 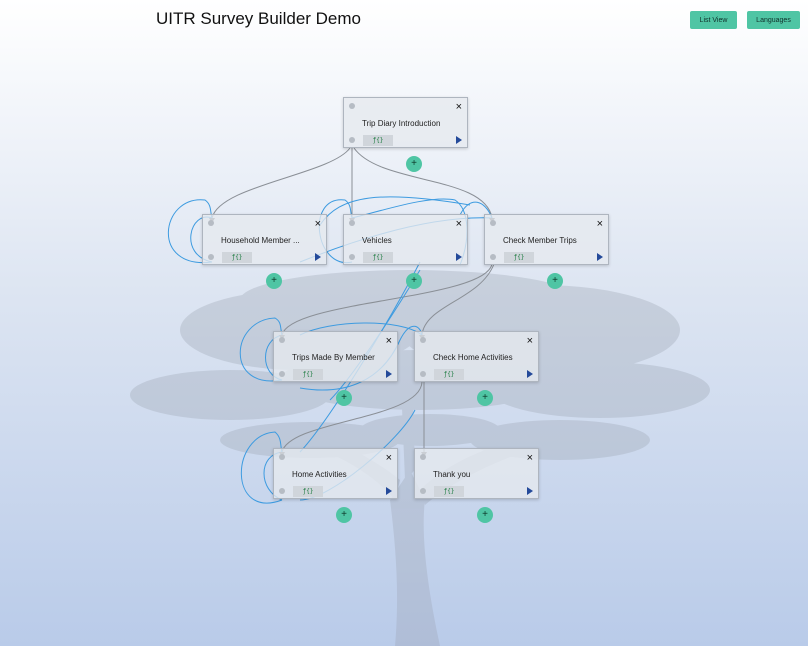 What do you see at coordinates (452, 474) in the screenshot?
I see `node-label: Thank you` at bounding box center [452, 474].